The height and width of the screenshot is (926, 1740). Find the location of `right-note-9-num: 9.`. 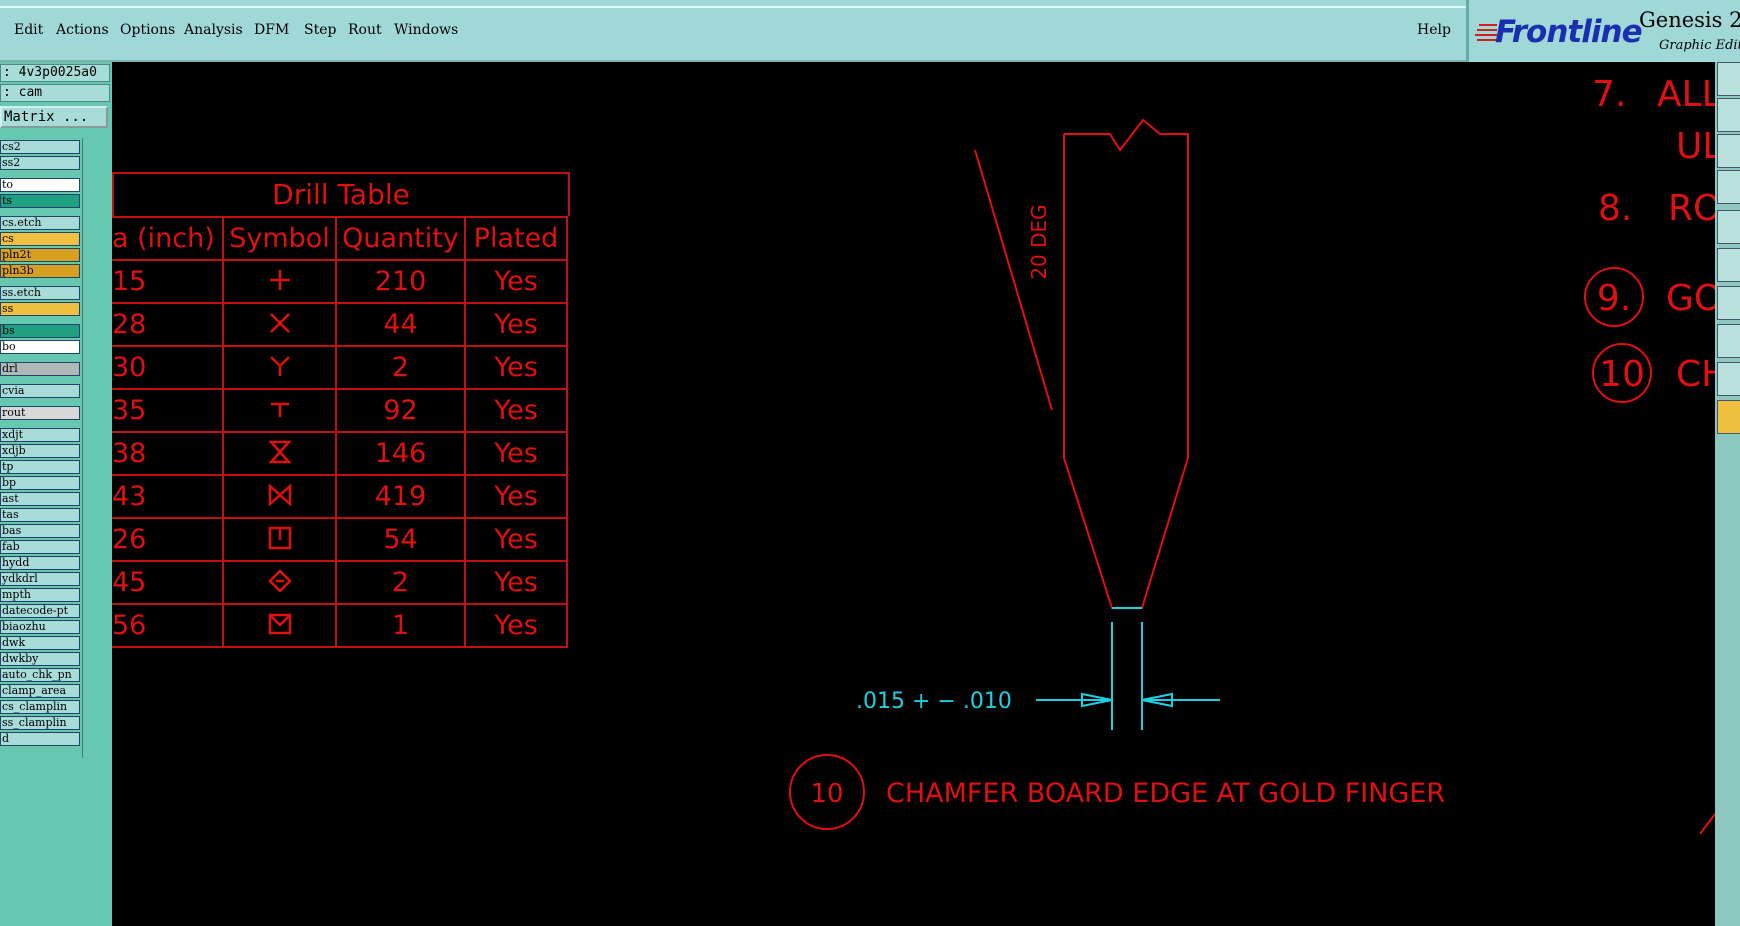

right-note-9-num: 9. is located at coordinates (1614, 298).